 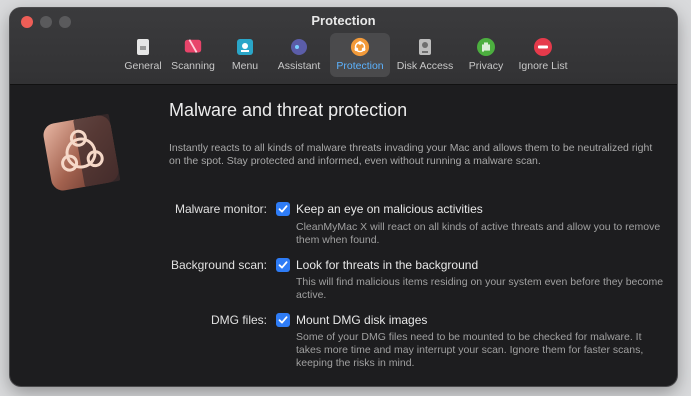 I want to click on tab-label: Privacy, so click(x=486, y=66).